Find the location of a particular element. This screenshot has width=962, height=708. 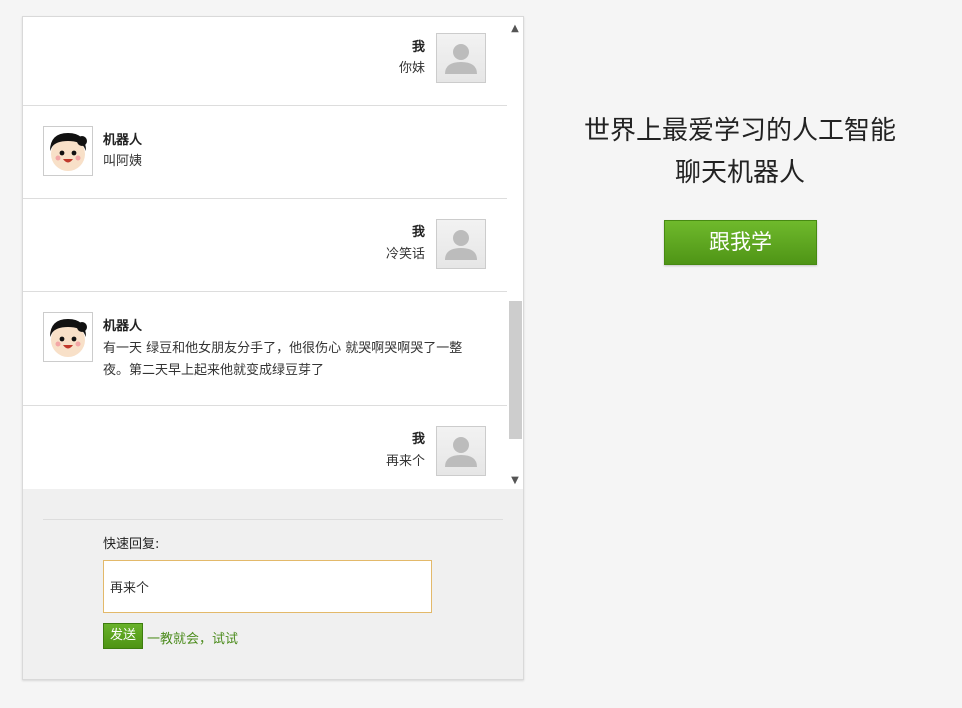

message-item: 我 再来个 is located at coordinates (265, 447).